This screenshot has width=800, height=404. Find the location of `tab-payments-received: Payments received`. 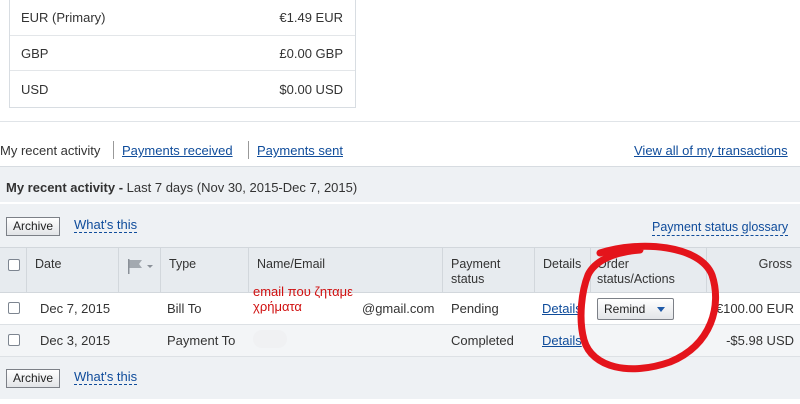

tab-payments-received: Payments received is located at coordinates (177, 150).